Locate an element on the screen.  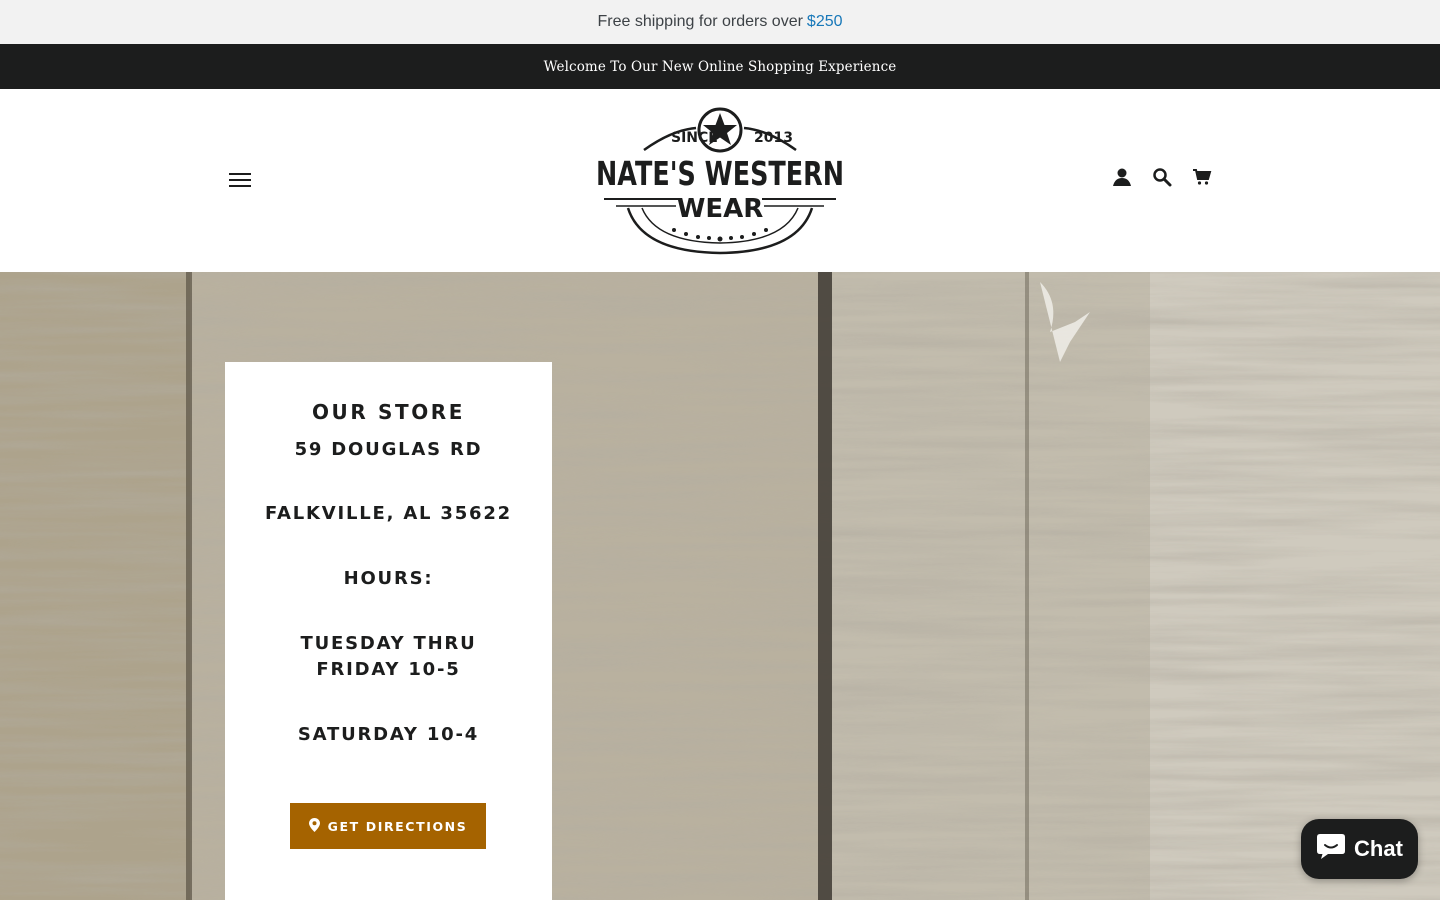
shipping-amount: $250 is located at coordinates (824, 21).